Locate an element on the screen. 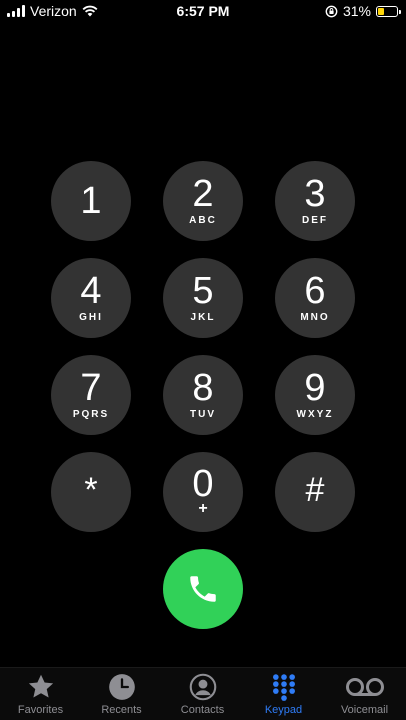  key-7: 7 PQRS is located at coordinates (91, 395).